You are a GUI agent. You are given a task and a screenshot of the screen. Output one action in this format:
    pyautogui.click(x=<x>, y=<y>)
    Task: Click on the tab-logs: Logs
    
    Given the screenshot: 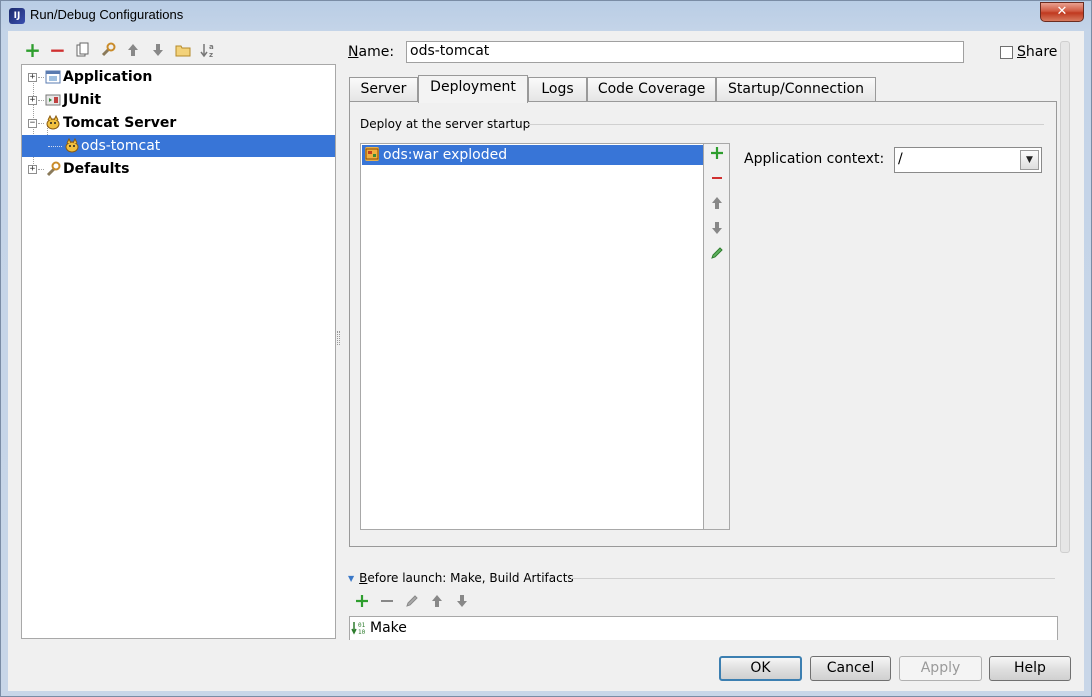 What is the action you would take?
    pyautogui.click(x=557, y=89)
    